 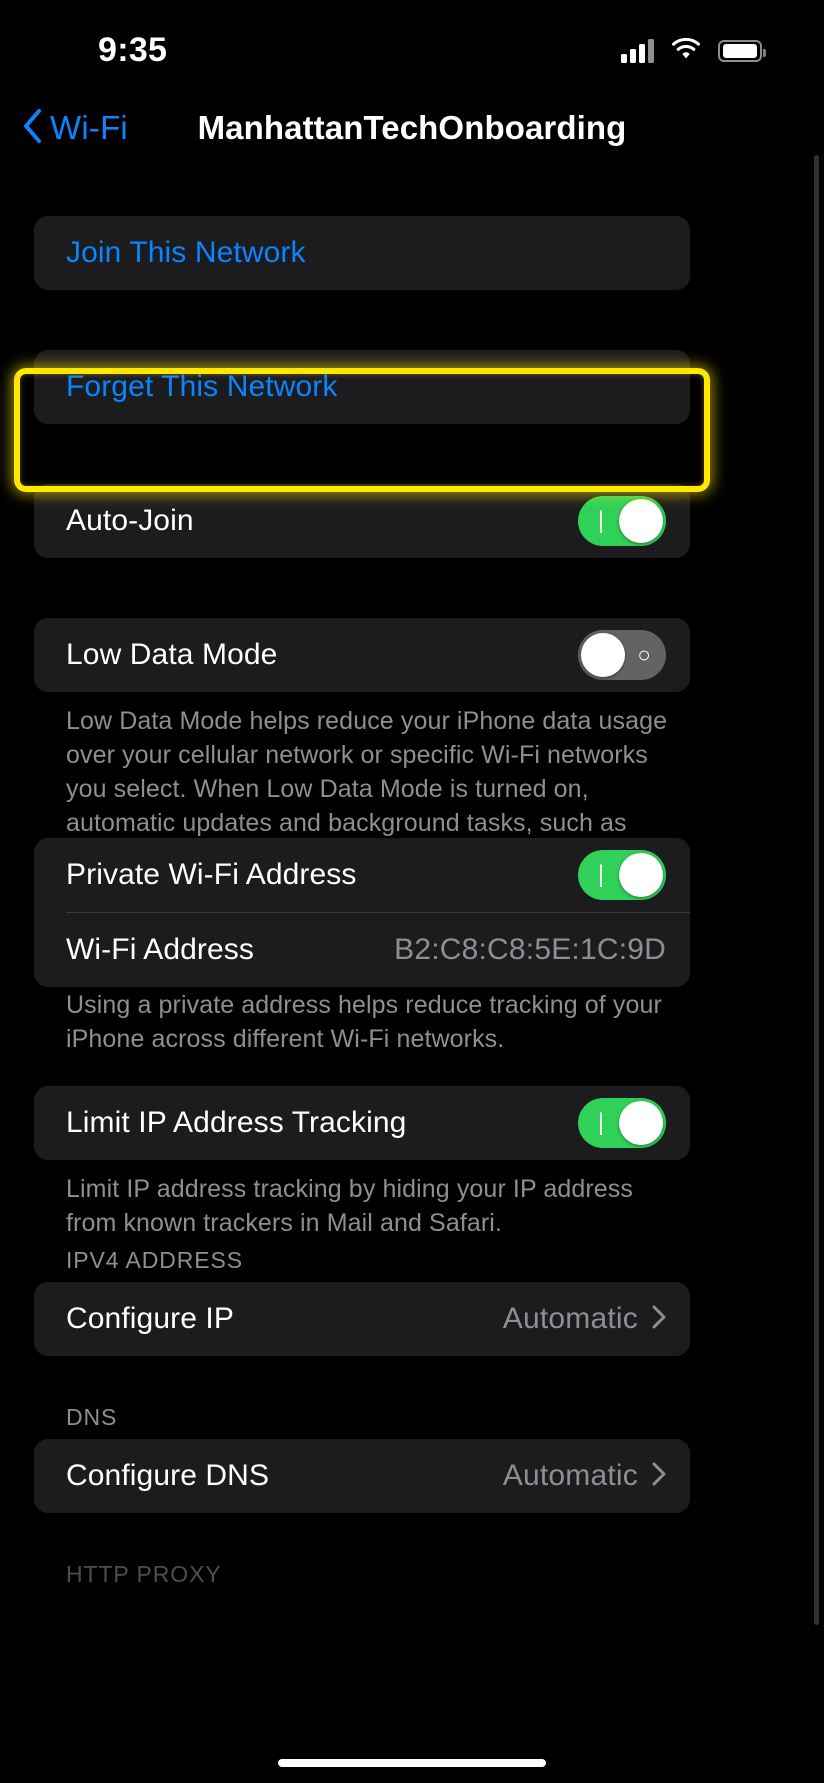 I want to click on back-button-label: Wi-Fi, so click(x=89, y=127).